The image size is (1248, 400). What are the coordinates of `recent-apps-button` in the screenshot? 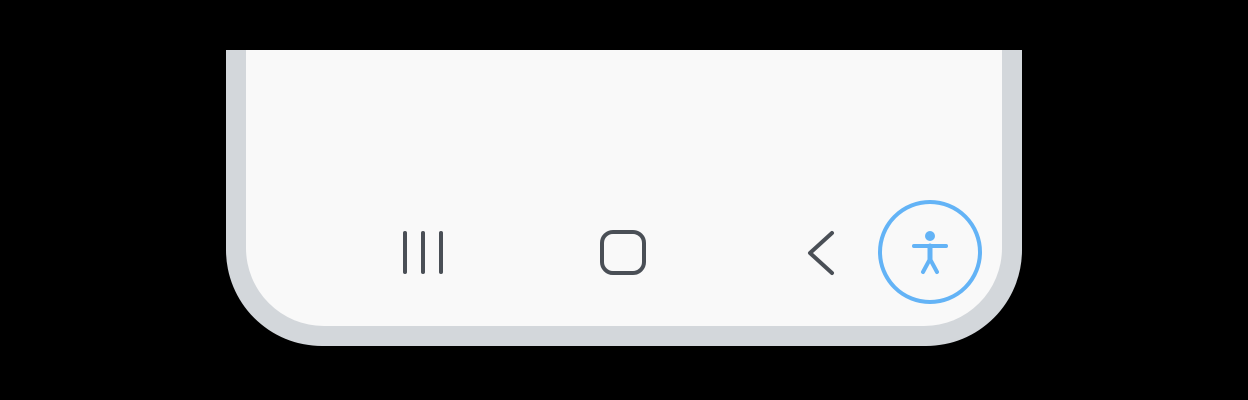 It's located at (424, 253).